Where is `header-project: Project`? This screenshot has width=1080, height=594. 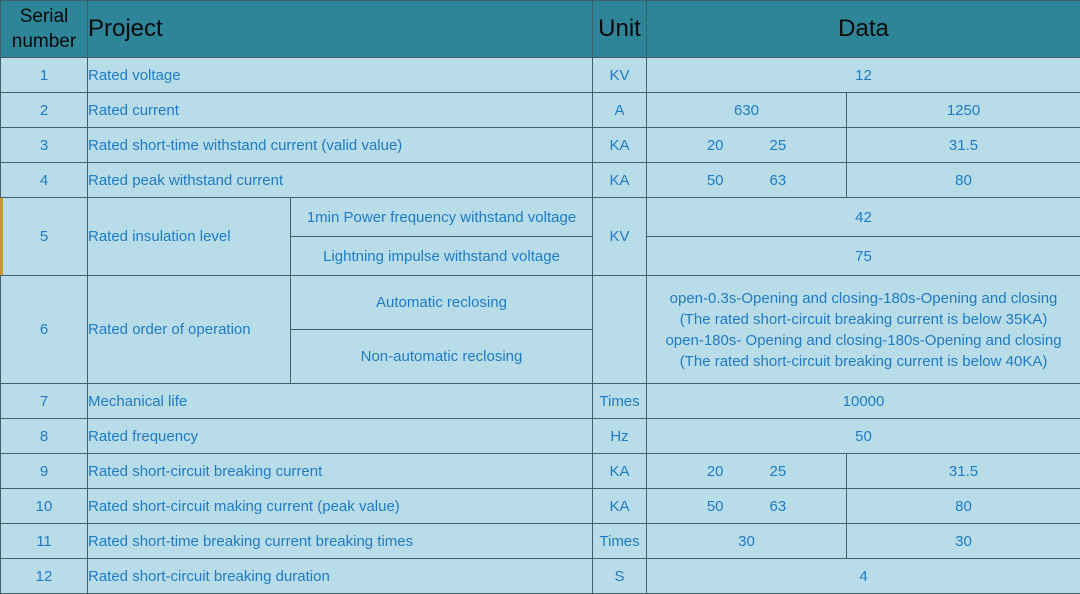
header-project: Project is located at coordinates (340, 29).